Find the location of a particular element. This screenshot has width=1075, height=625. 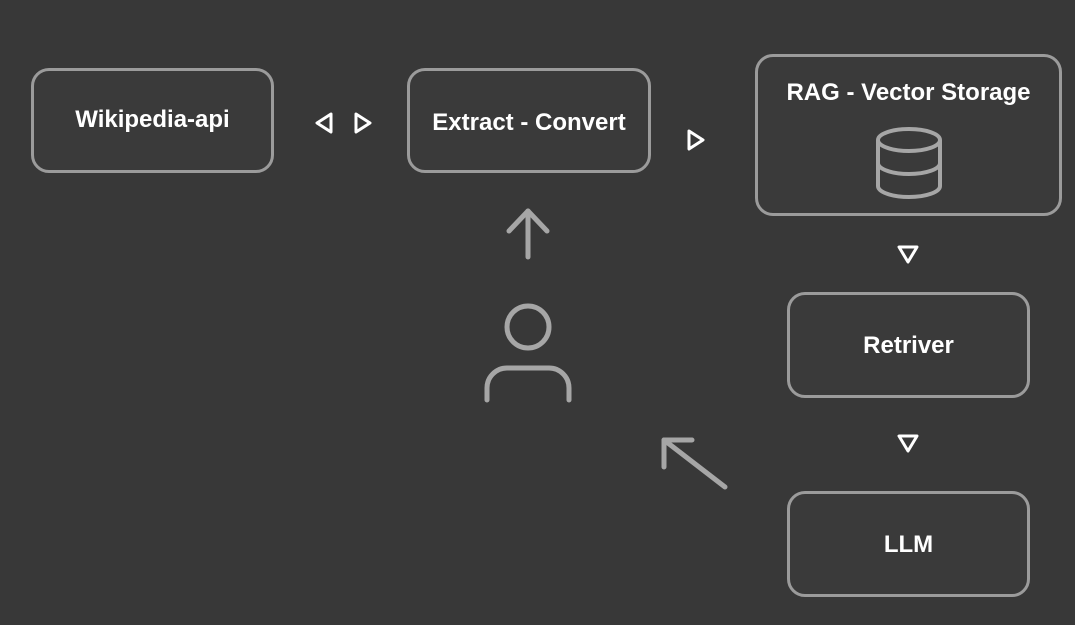

node-wikipedia-api-label: Wikipedia-api is located at coordinates (152, 119).